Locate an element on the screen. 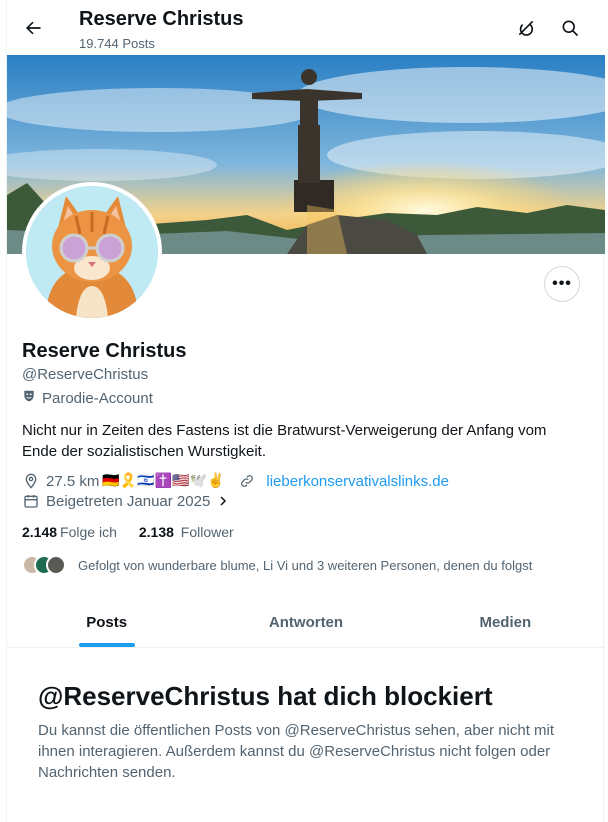  search-icon is located at coordinates (570, 28).